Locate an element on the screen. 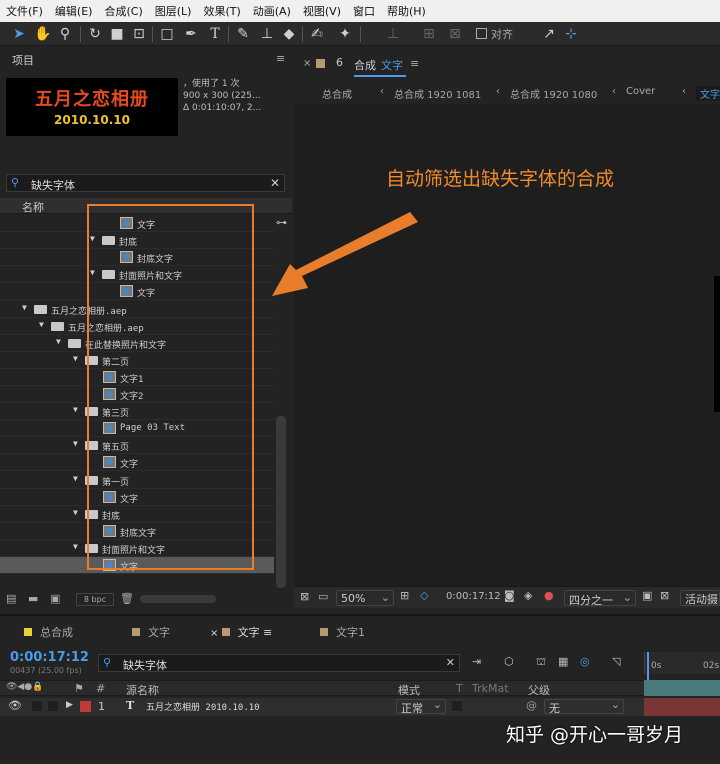 The height and width of the screenshot is (764, 720). menu-item-7: 窗口 is located at coordinates (364, 11).